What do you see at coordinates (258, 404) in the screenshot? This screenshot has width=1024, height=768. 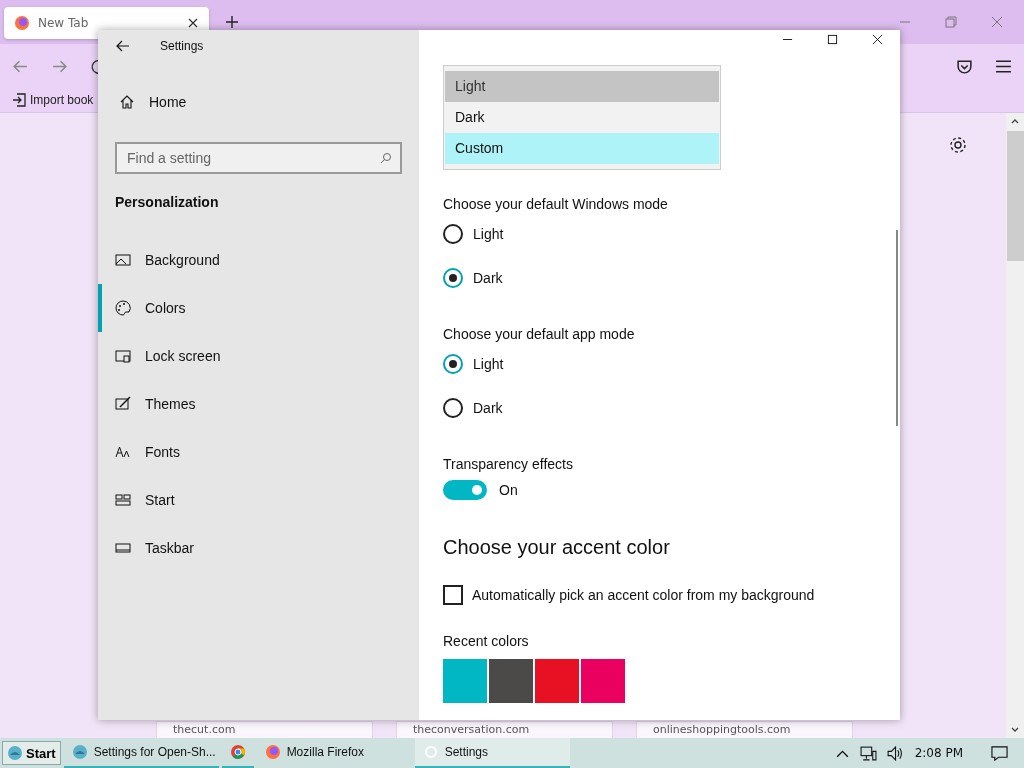 I see `nav-item: Themes` at bounding box center [258, 404].